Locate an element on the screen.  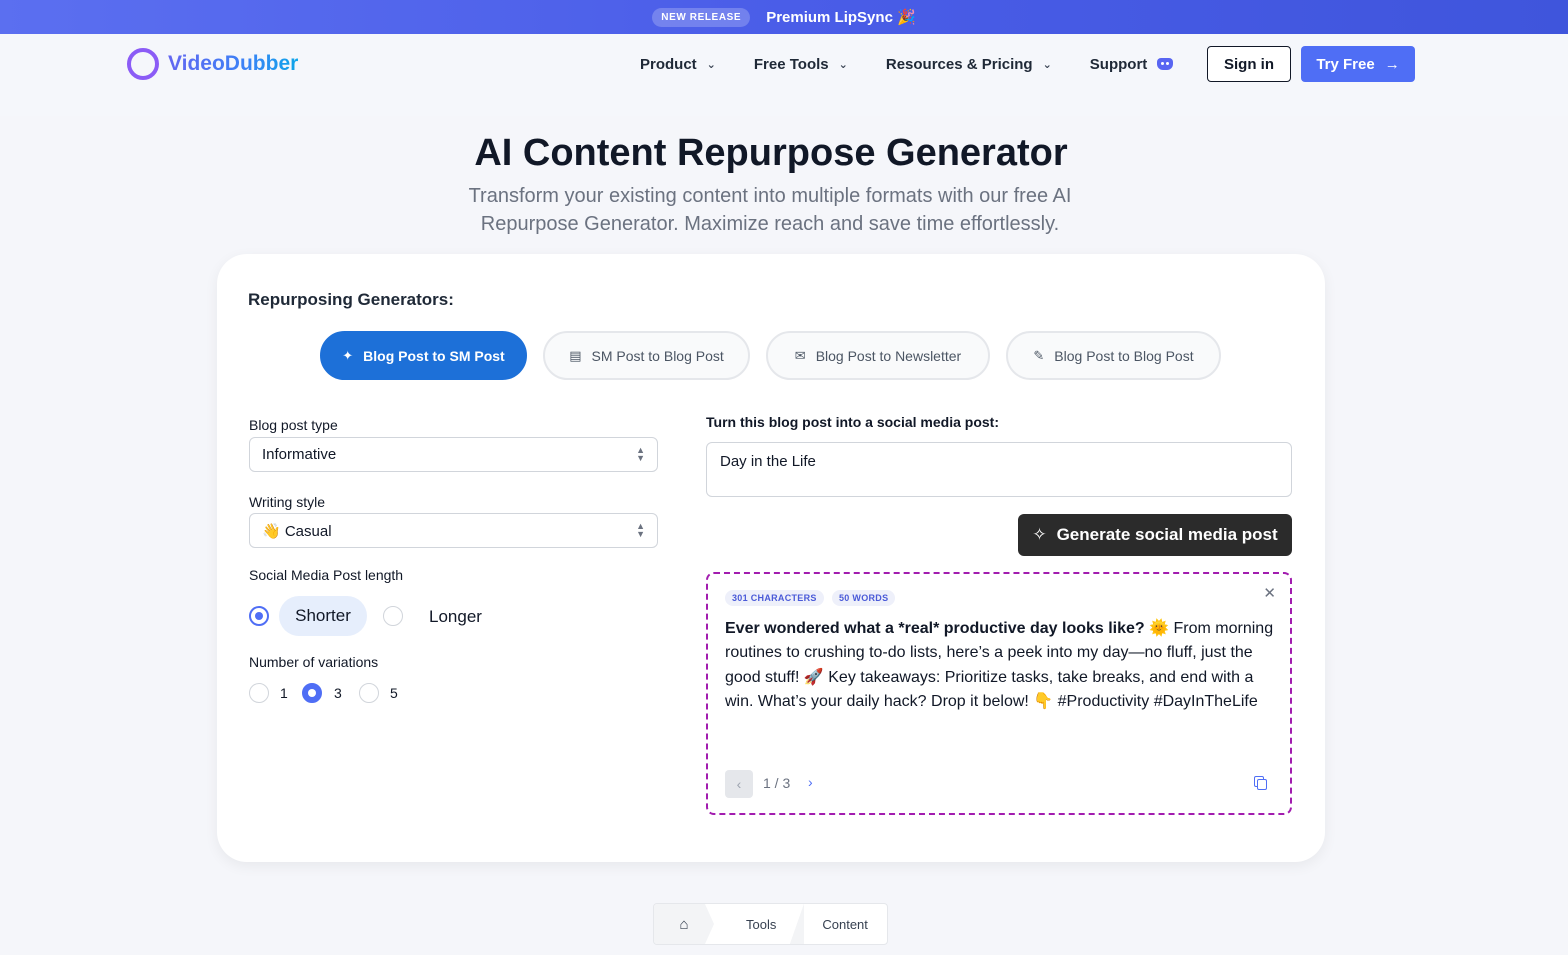
nav-free-tools: Free Tools ⌄ is located at coordinates (801, 64).